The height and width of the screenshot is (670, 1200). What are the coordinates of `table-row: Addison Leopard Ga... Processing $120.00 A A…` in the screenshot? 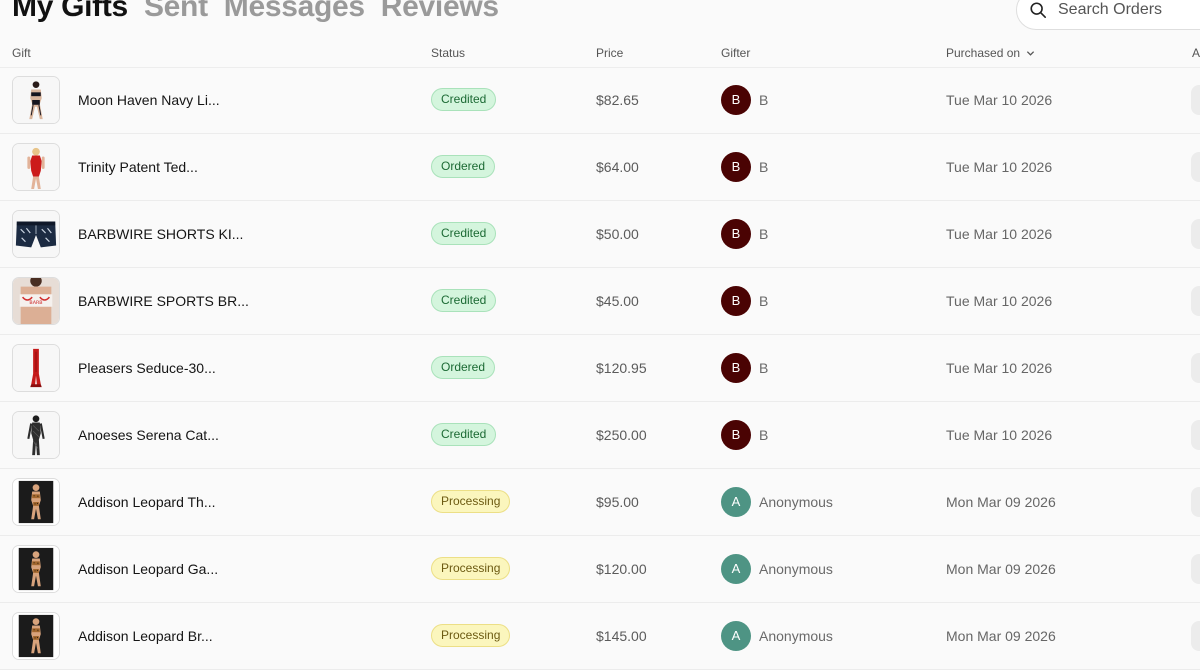 It's located at (600, 569).